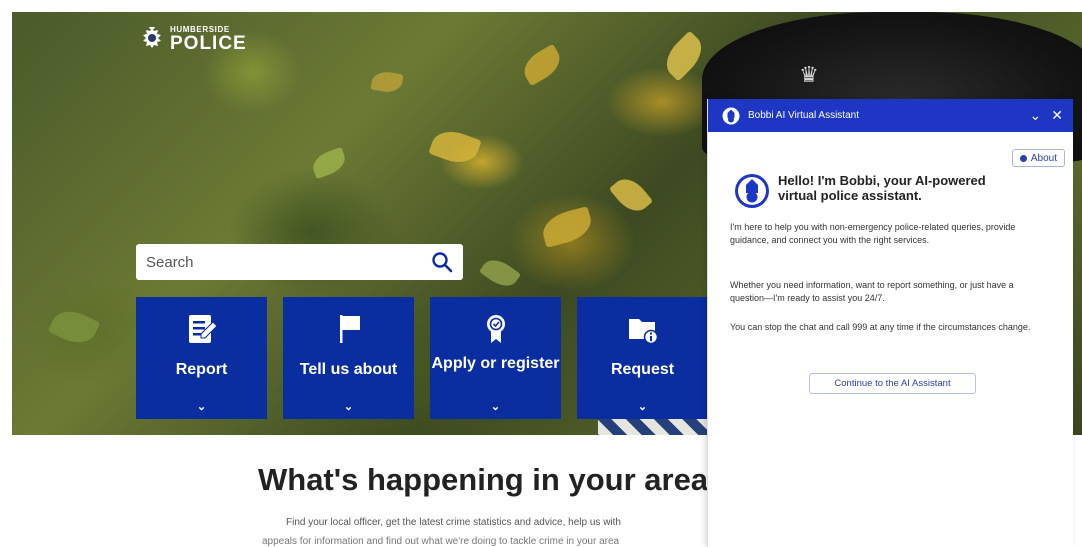 Image resolution: width=1082 pixels, height=547 pixels. What do you see at coordinates (495, 329) in the screenshot?
I see `award-icon` at bounding box center [495, 329].